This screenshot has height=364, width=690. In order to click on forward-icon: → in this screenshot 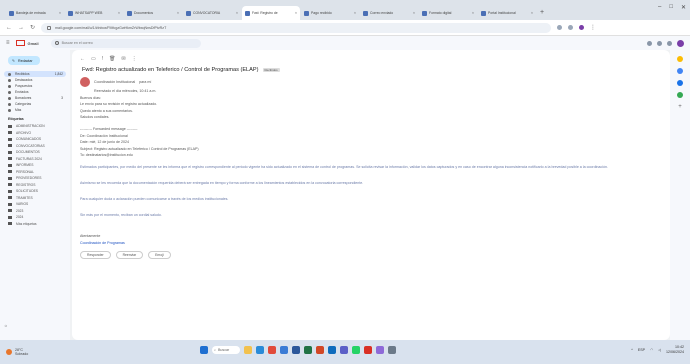, I will do `click(21, 28)`.